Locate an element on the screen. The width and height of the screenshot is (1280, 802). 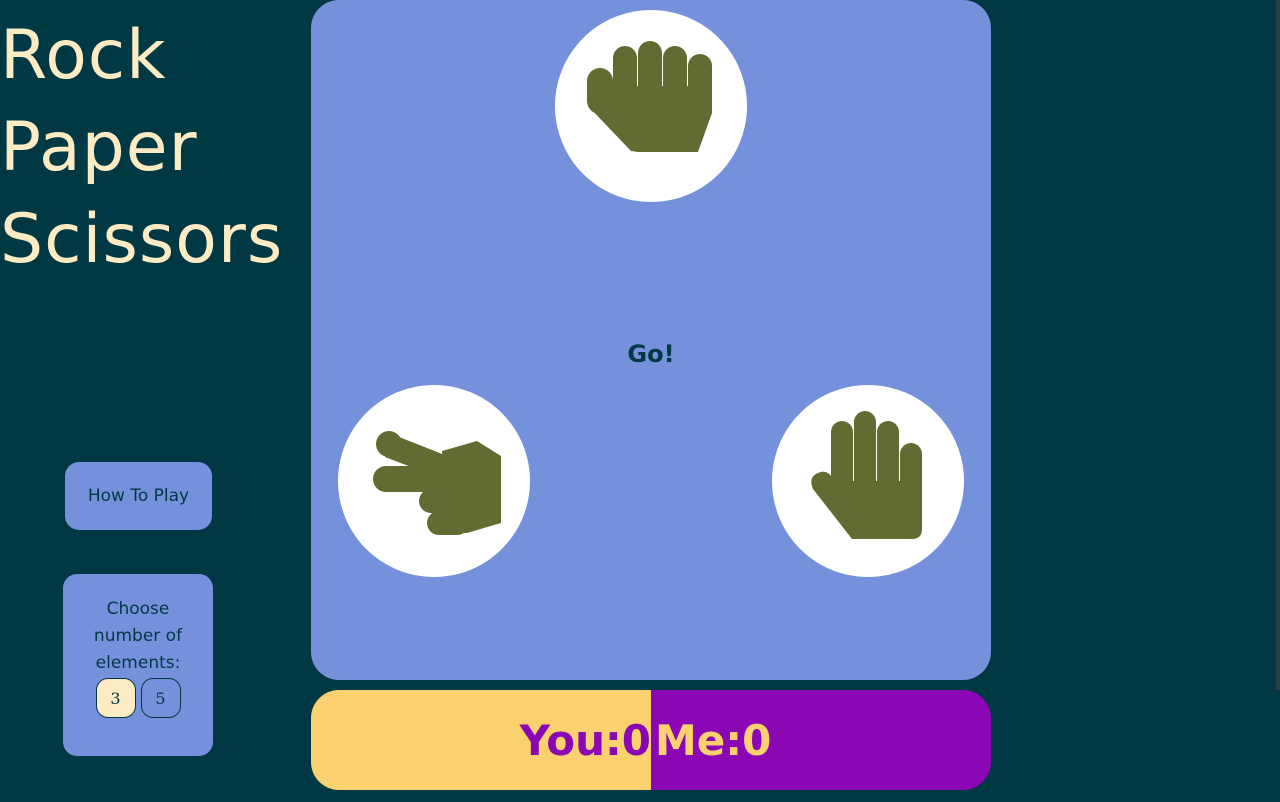
scissors-choice-button is located at coordinates (434, 481).